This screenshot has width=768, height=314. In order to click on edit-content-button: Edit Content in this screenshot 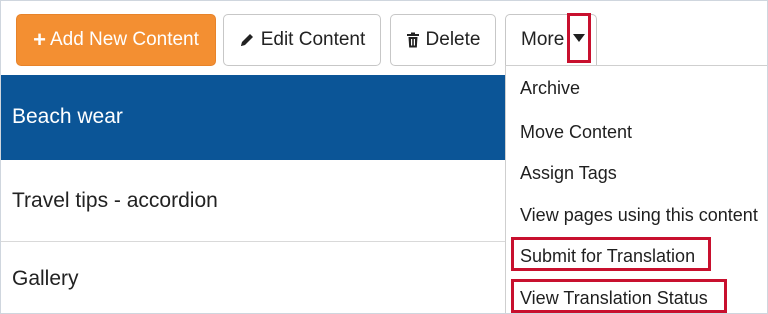, I will do `click(302, 40)`.